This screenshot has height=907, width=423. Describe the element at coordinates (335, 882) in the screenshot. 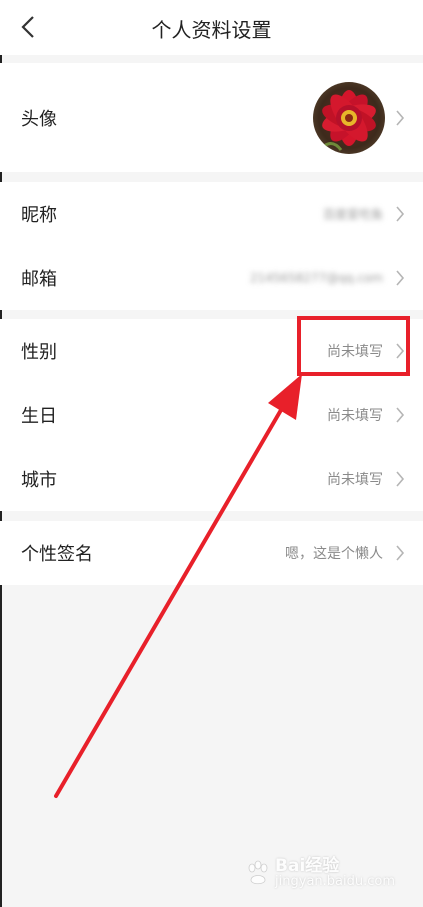

I see `watermark-url: jingyan.baidu.com` at that location.